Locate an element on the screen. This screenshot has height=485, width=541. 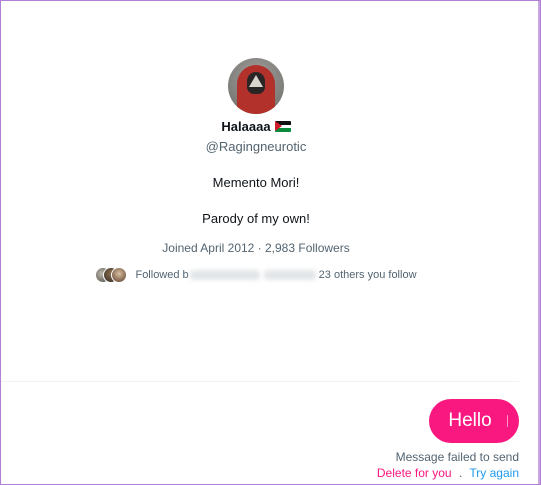
try-again-link: Try again is located at coordinates (494, 473).